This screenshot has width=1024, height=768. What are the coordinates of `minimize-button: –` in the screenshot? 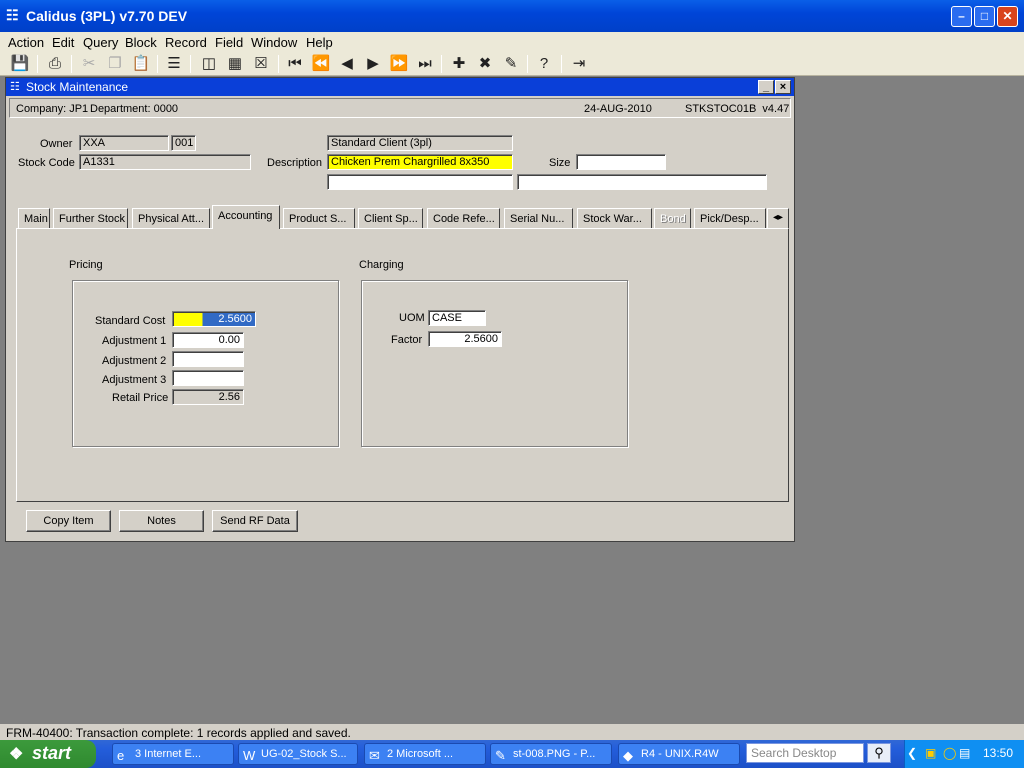 It's located at (961, 16).